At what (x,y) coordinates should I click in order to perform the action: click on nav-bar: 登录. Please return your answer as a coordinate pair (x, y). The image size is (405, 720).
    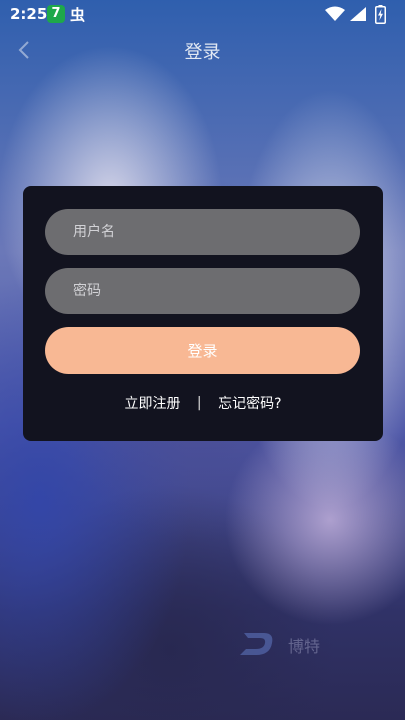
    Looking at the image, I should click on (202, 50).